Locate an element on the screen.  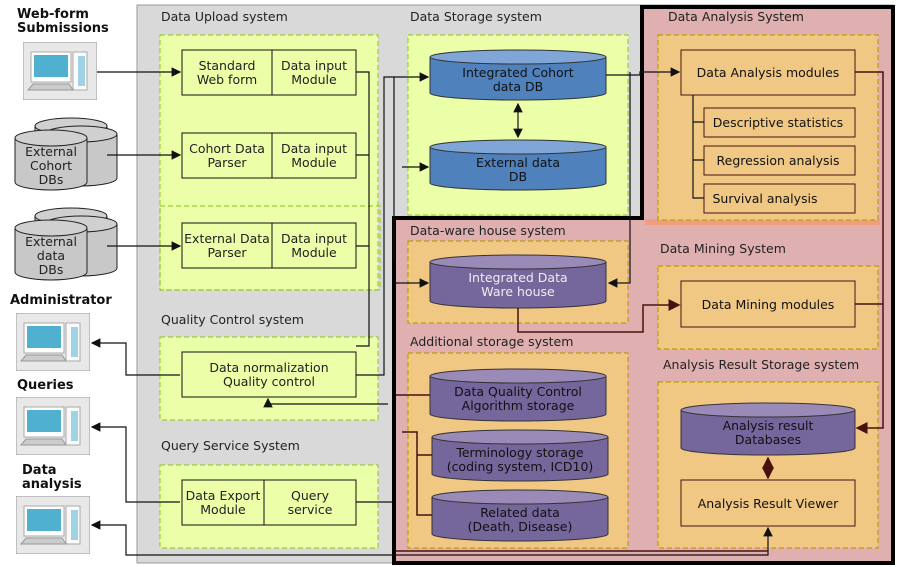
upload-system-title: Data Upload system is located at coordinates (224, 16).